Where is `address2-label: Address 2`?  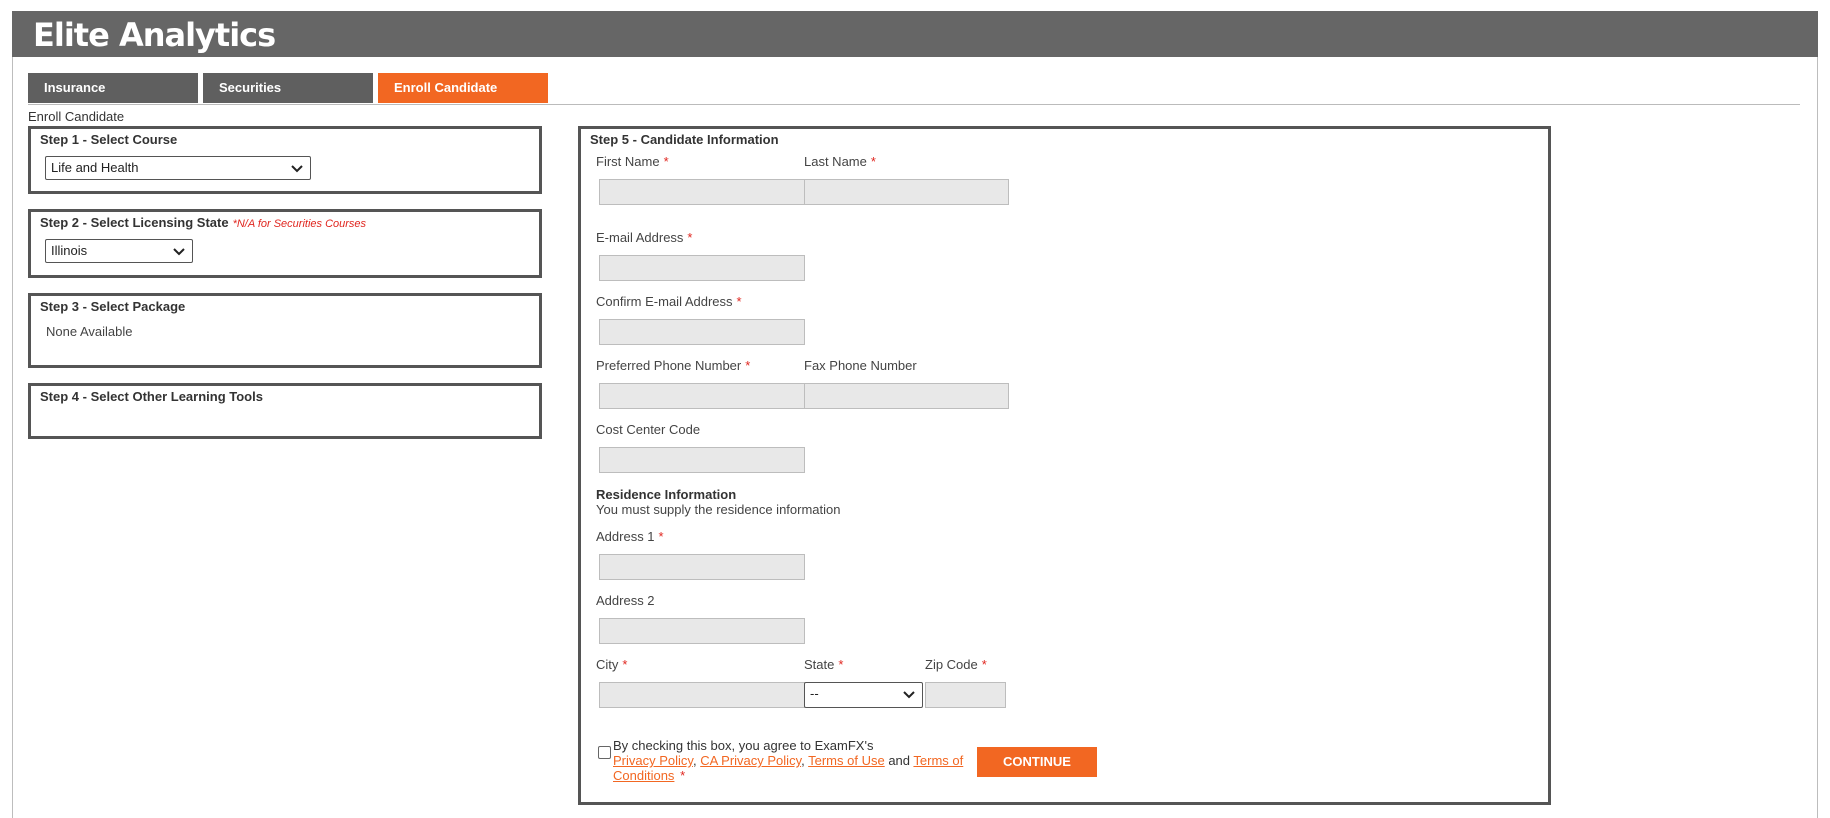 address2-label: Address 2 is located at coordinates (625, 600).